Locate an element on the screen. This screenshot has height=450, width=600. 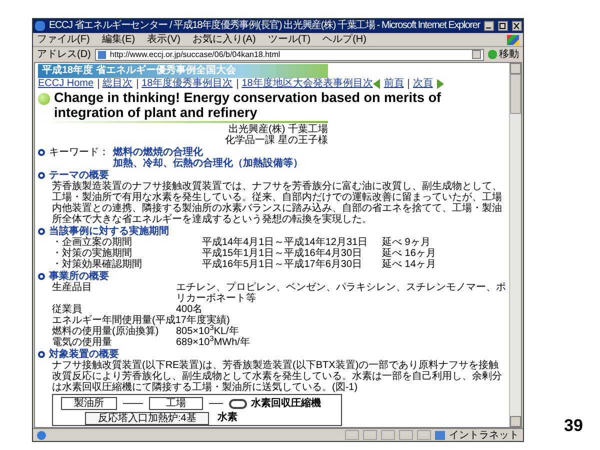
table-cell-text: 生産品目 is located at coordinates (72, 288).